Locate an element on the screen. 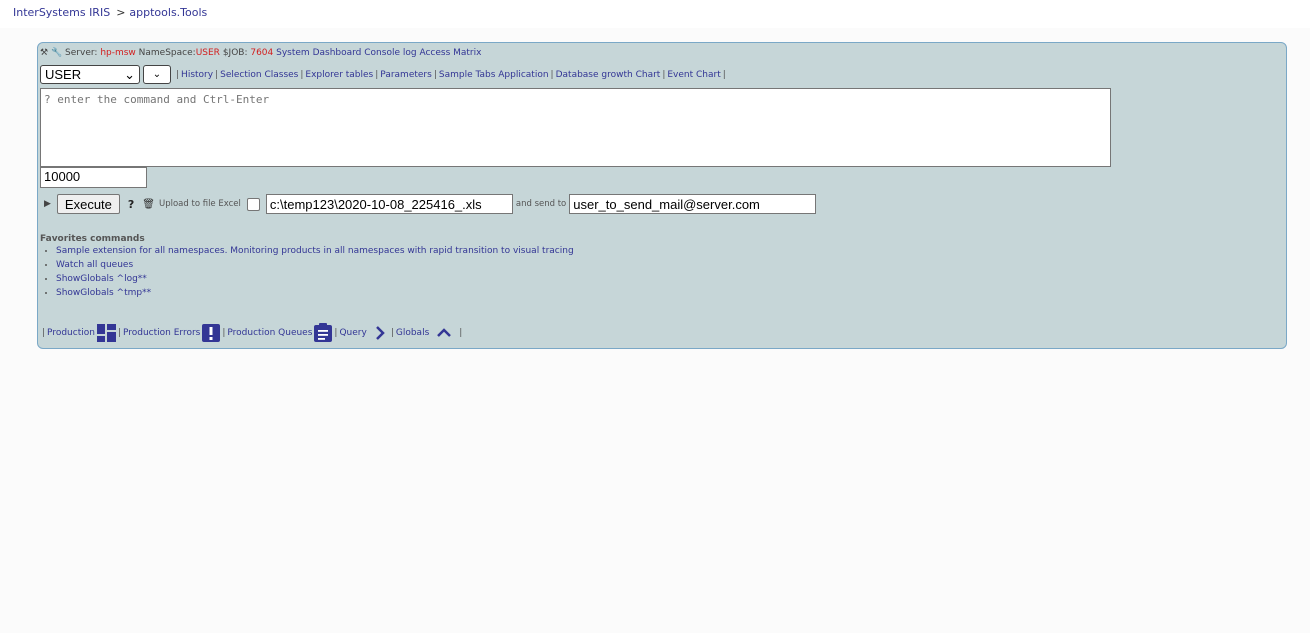  tools-icon: ⚒ is located at coordinates (44, 53).